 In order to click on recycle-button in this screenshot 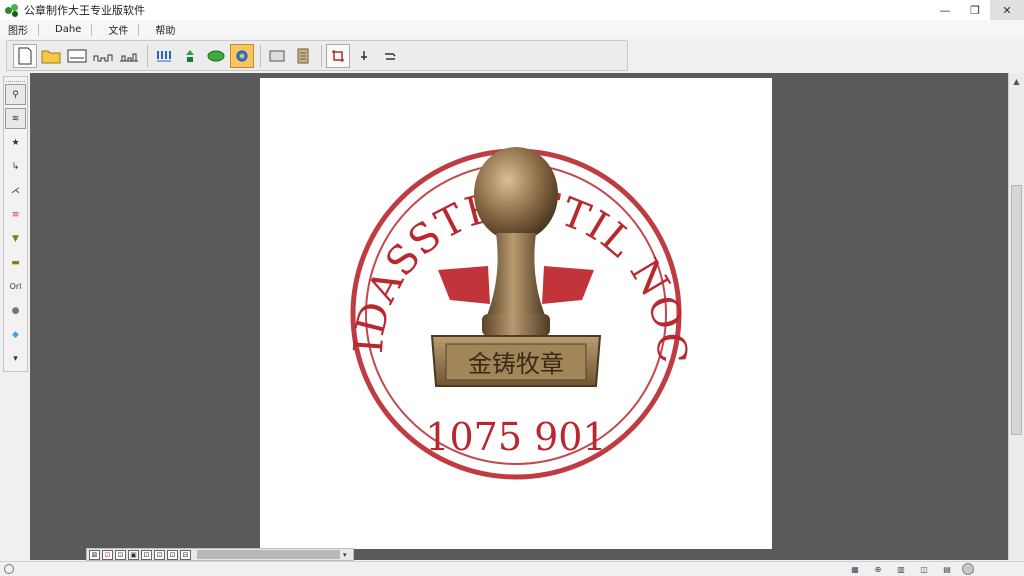, I will do `click(190, 56)`.